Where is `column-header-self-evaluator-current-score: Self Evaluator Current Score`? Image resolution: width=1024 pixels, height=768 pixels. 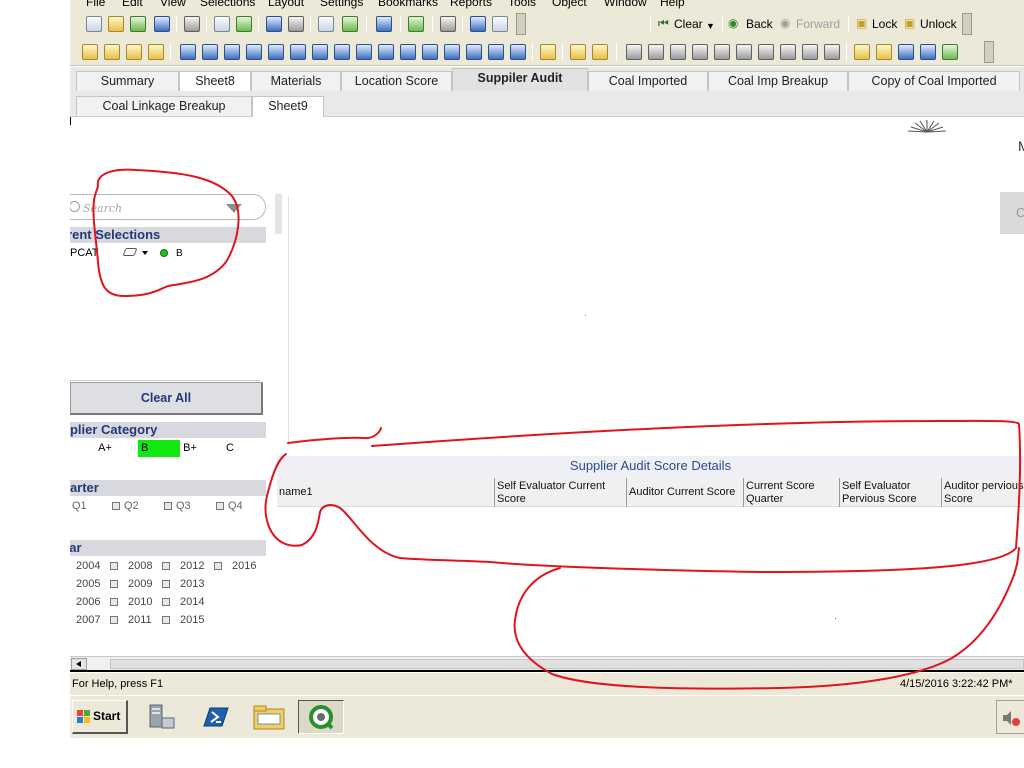 column-header-self-evaluator-current-score: Self Evaluator Current Score is located at coordinates (560, 492).